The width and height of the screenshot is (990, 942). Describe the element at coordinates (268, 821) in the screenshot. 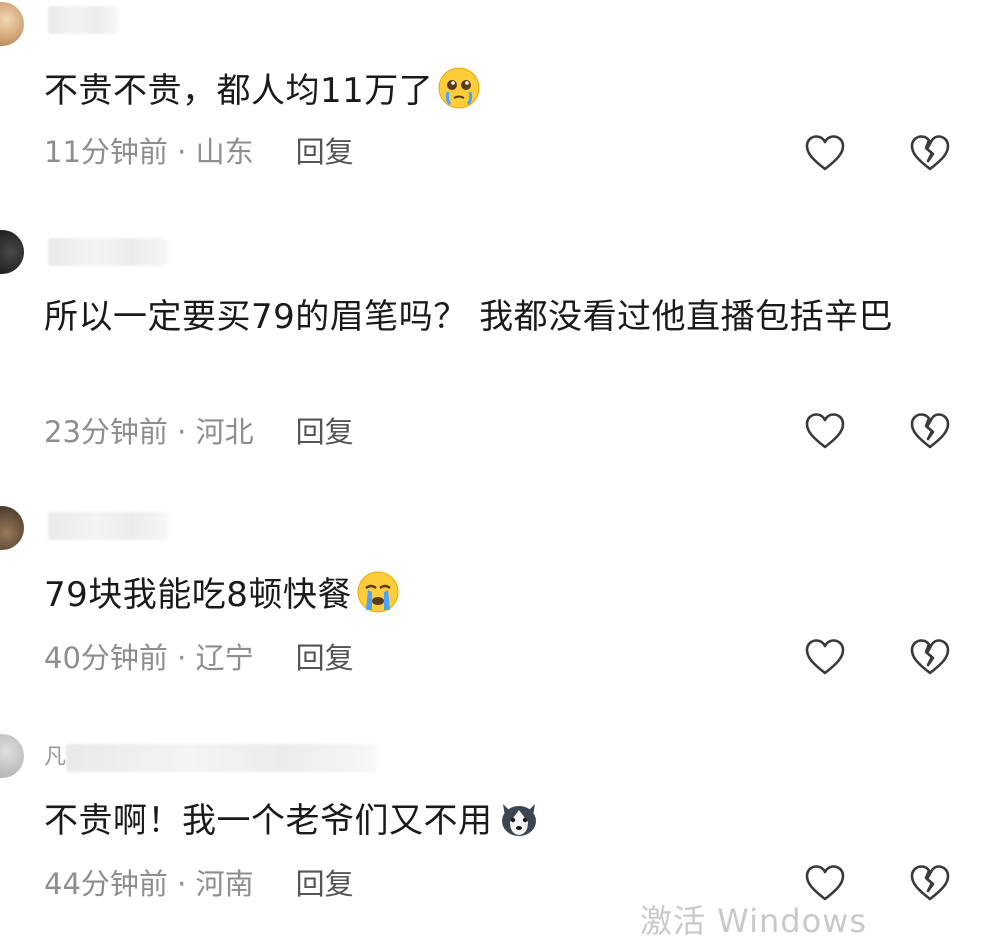

I see `comment-text-content: 不贵啊！我一个老爷们又不用` at that location.